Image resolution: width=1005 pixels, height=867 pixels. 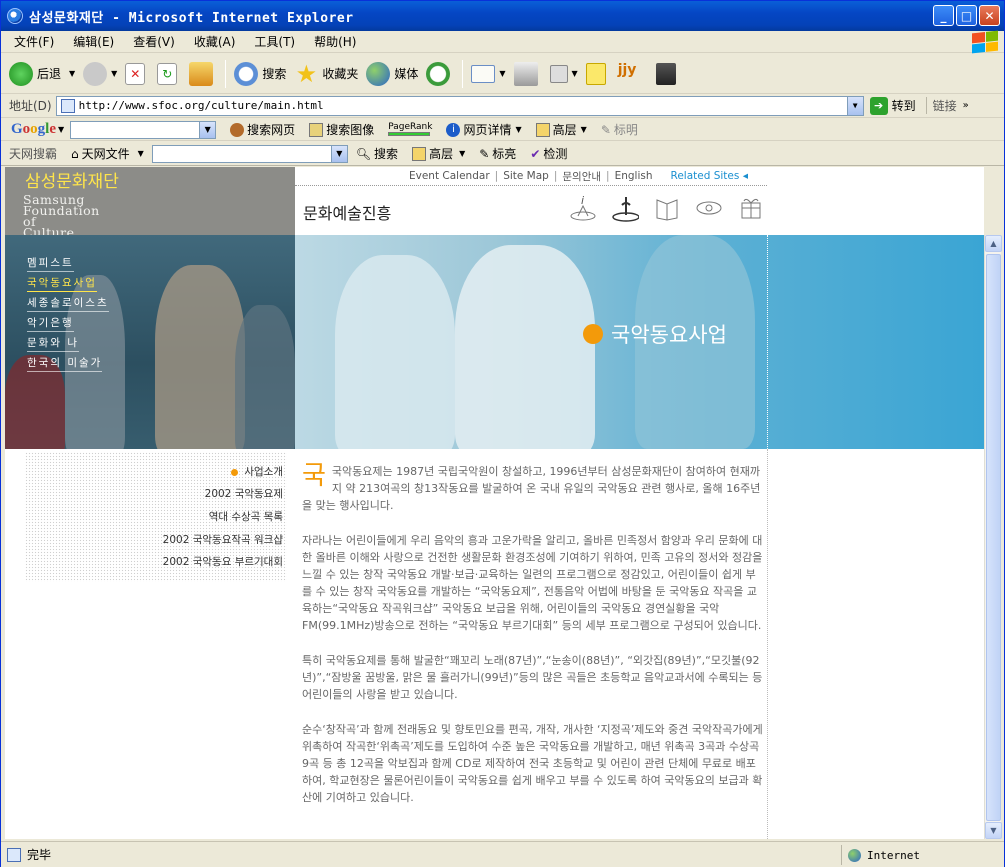 I want to click on google-logo: Google, so click(x=33, y=129).